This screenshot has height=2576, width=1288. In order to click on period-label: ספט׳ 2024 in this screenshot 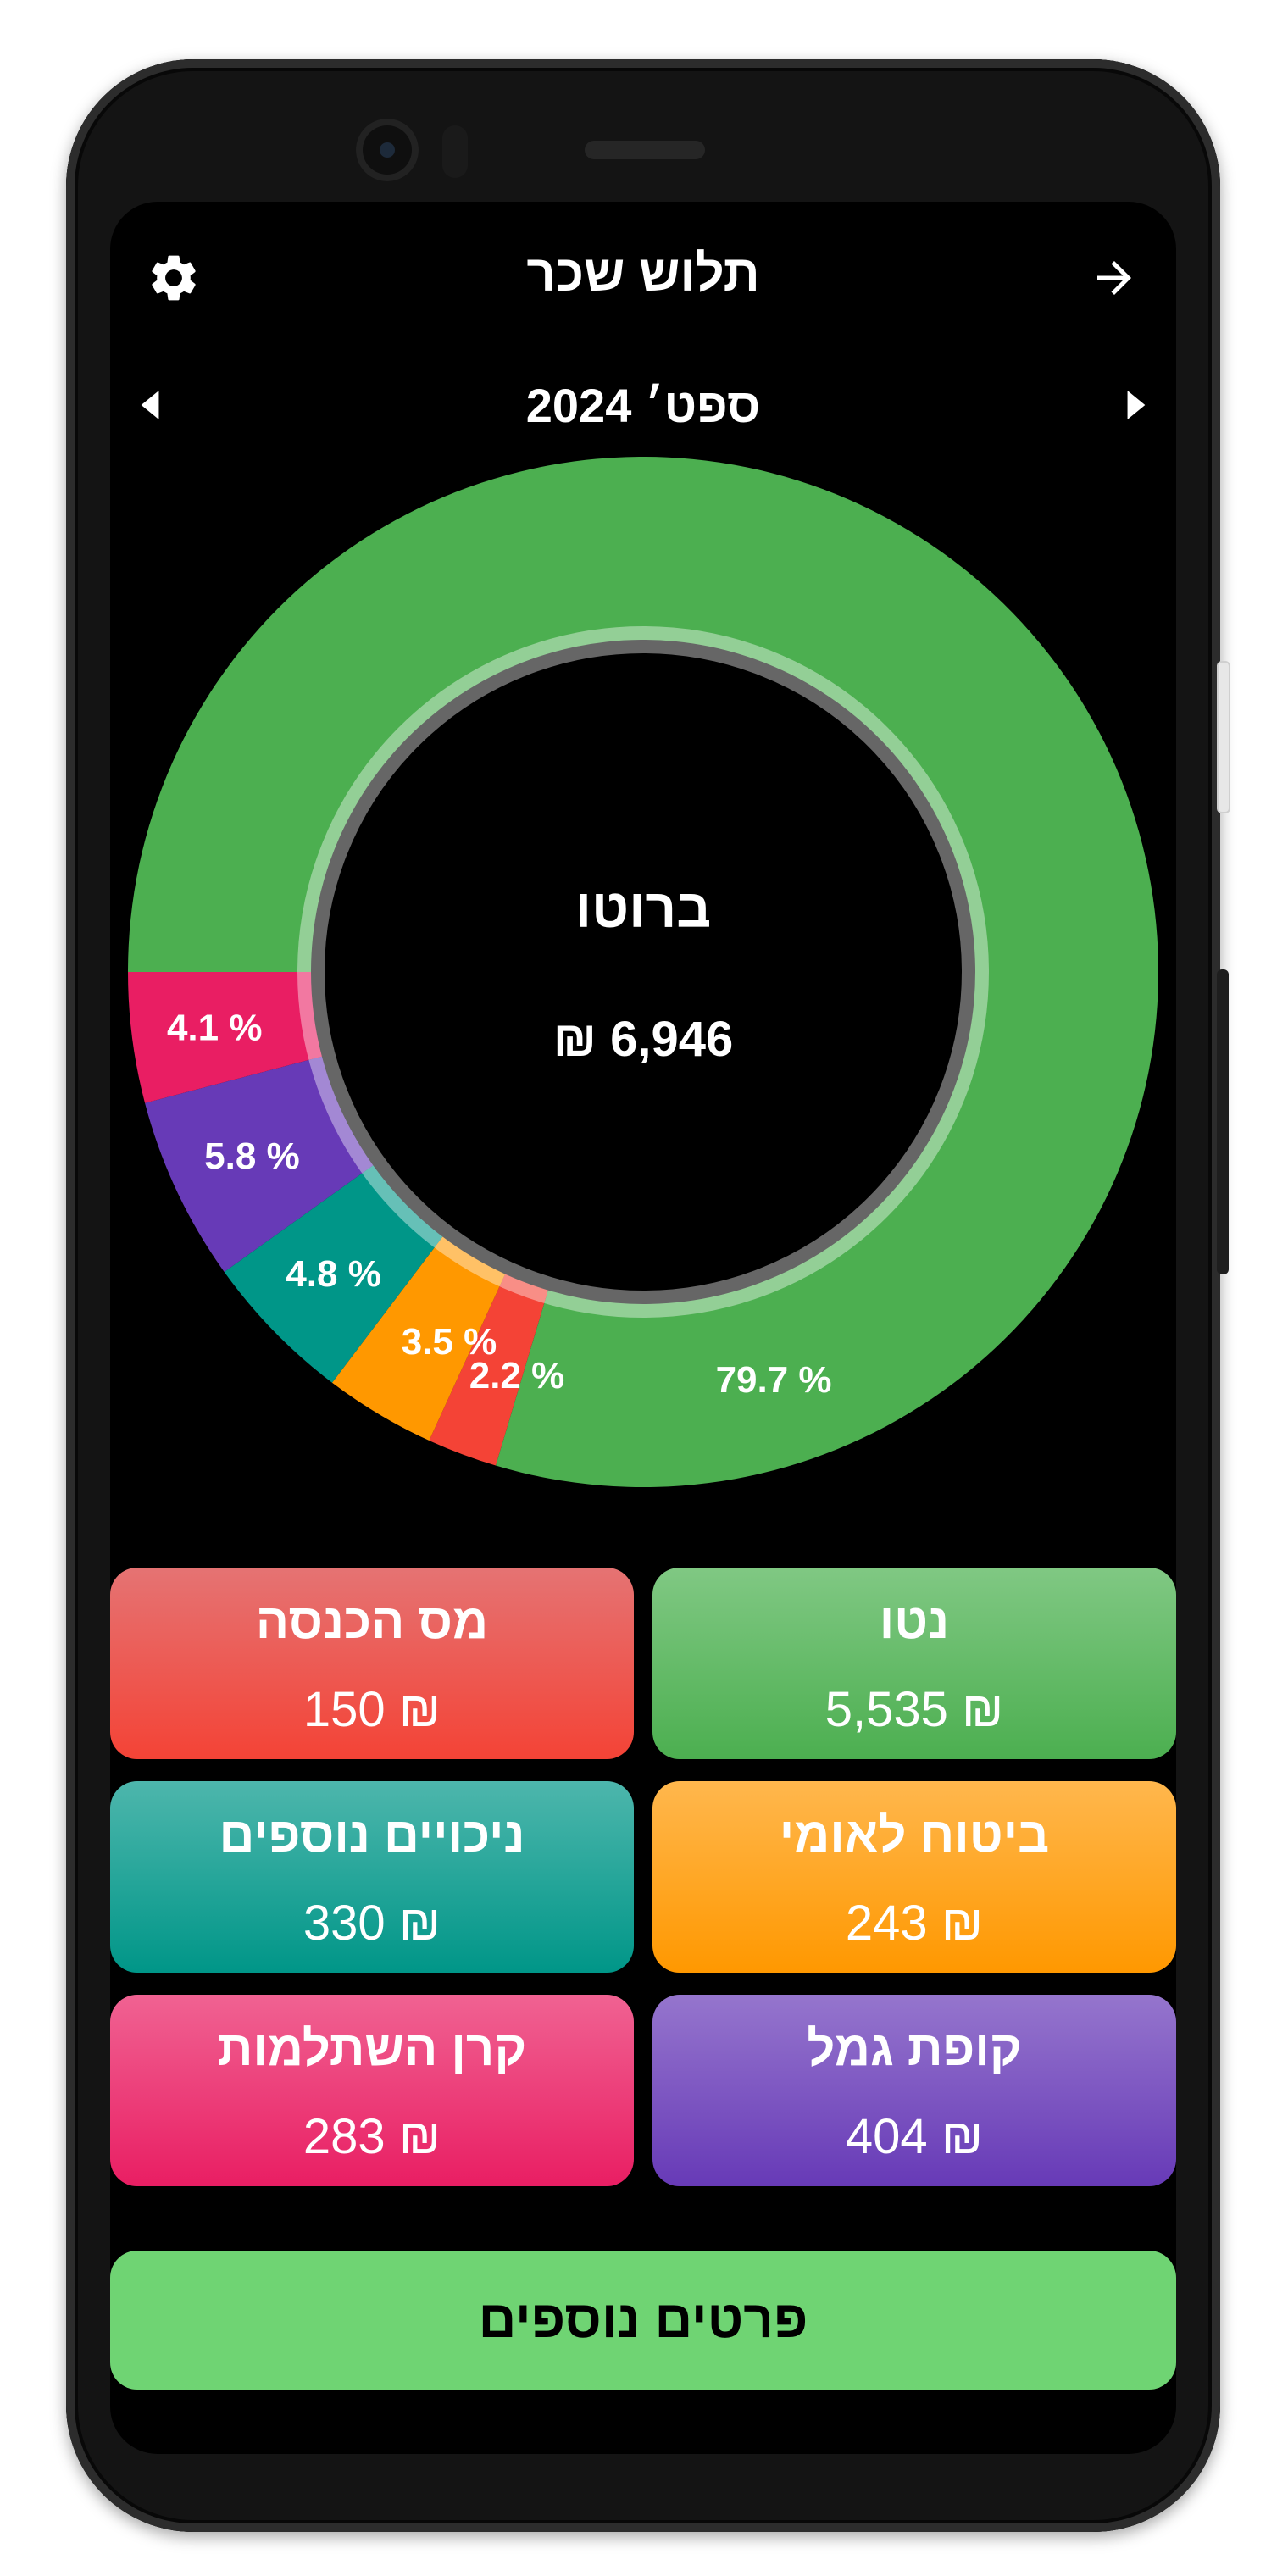, I will do `click(643, 405)`.